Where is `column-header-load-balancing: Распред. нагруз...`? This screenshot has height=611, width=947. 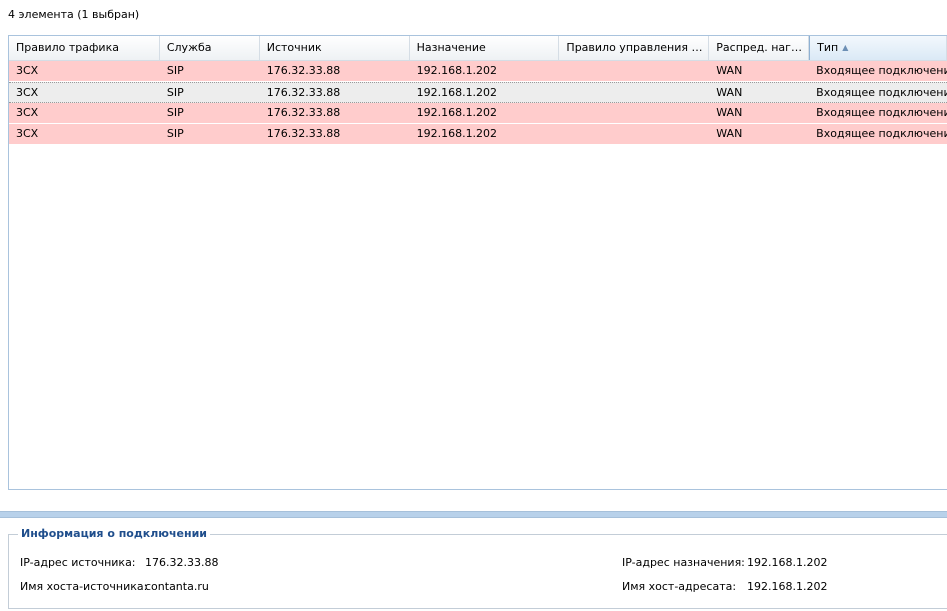 column-header-load-balancing: Распред. нагруз... is located at coordinates (759, 48).